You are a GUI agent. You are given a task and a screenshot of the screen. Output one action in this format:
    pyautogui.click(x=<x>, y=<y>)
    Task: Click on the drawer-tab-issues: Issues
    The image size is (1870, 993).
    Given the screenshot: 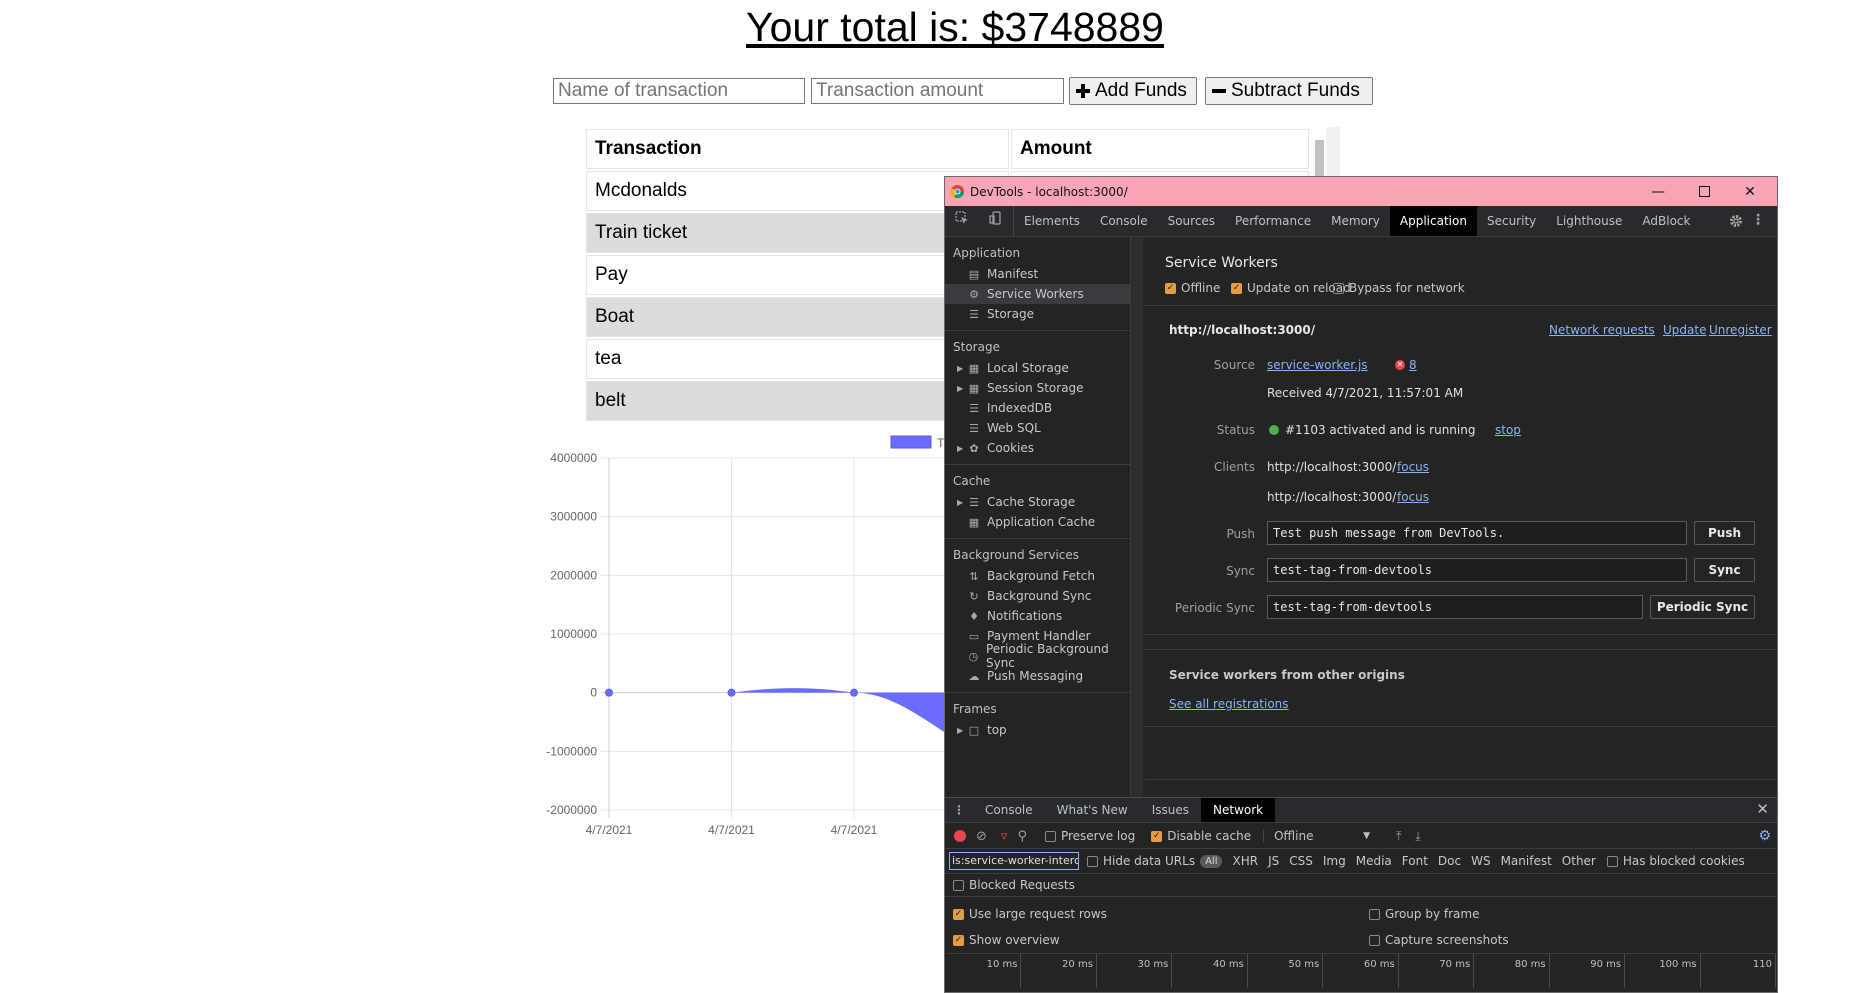 What is the action you would take?
    pyautogui.click(x=1170, y=810)
    